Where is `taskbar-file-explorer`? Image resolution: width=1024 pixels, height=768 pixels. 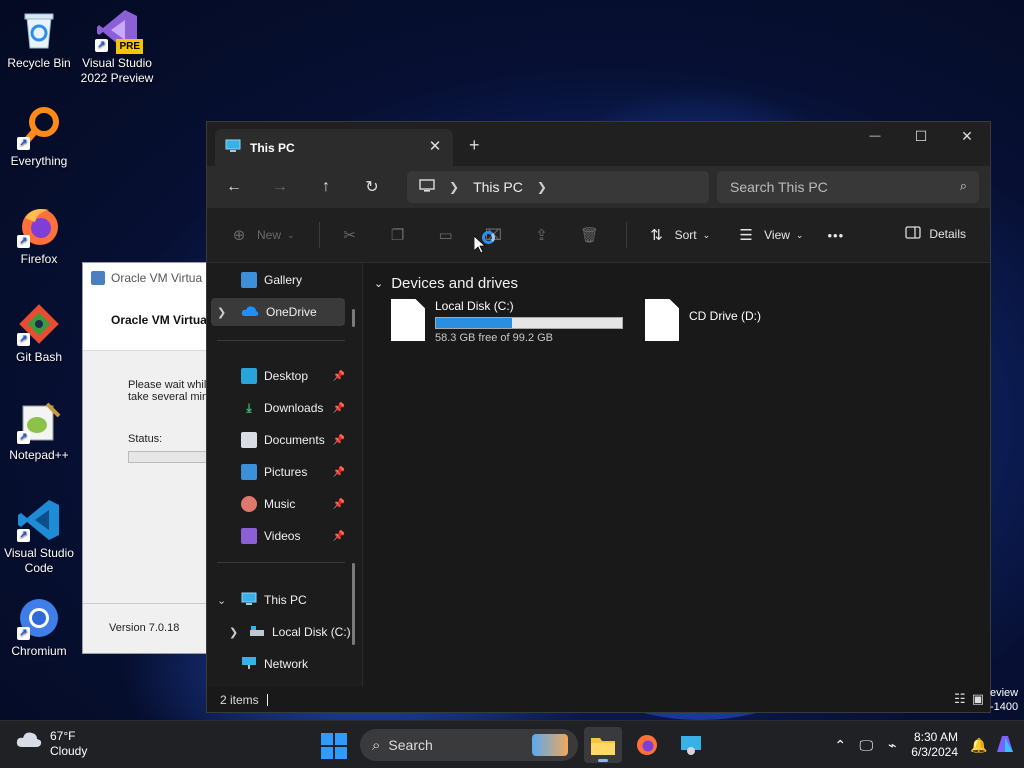 taskbar-file-explorer is located at coordinates (603, 745).